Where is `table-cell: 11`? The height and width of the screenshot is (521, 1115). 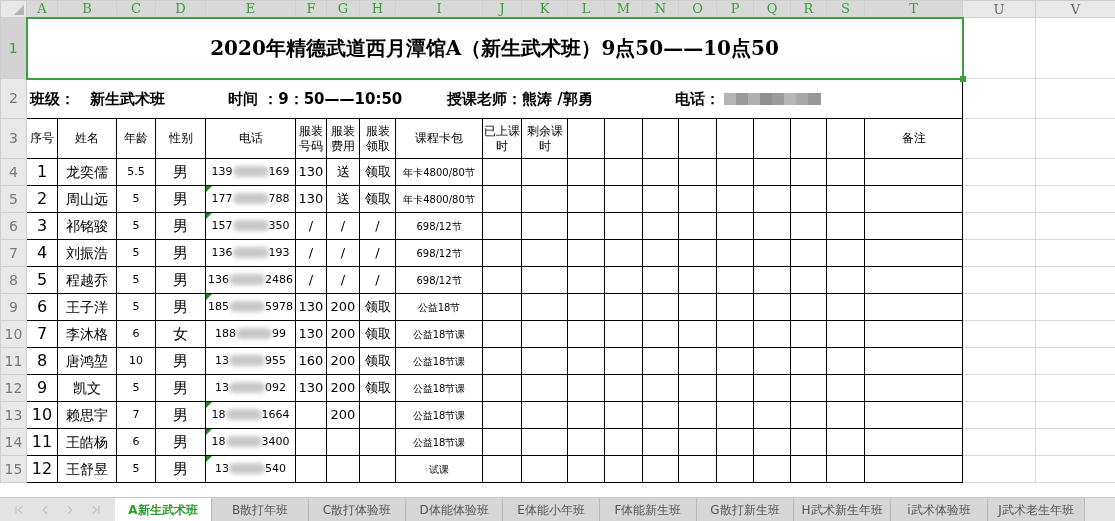
table-cell: 11 is located at coordinates (42, 441).